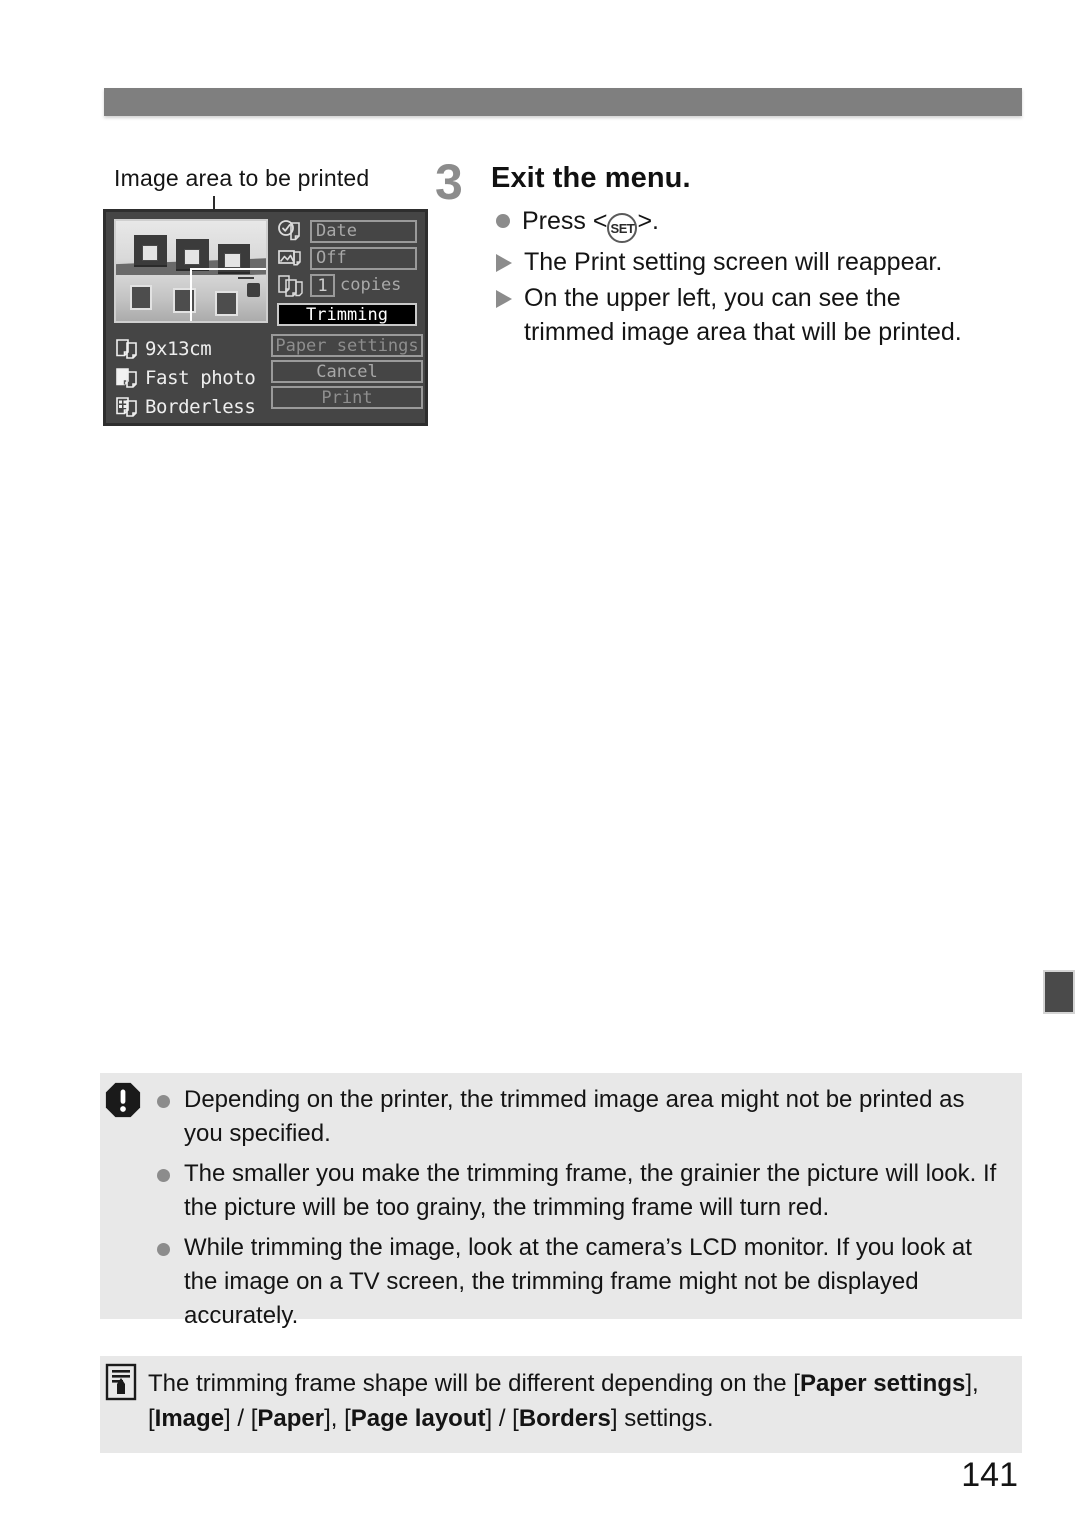  I want to click on lcd-paper-info: 9x13cm Fast photo Borderless, so click(189, 377).